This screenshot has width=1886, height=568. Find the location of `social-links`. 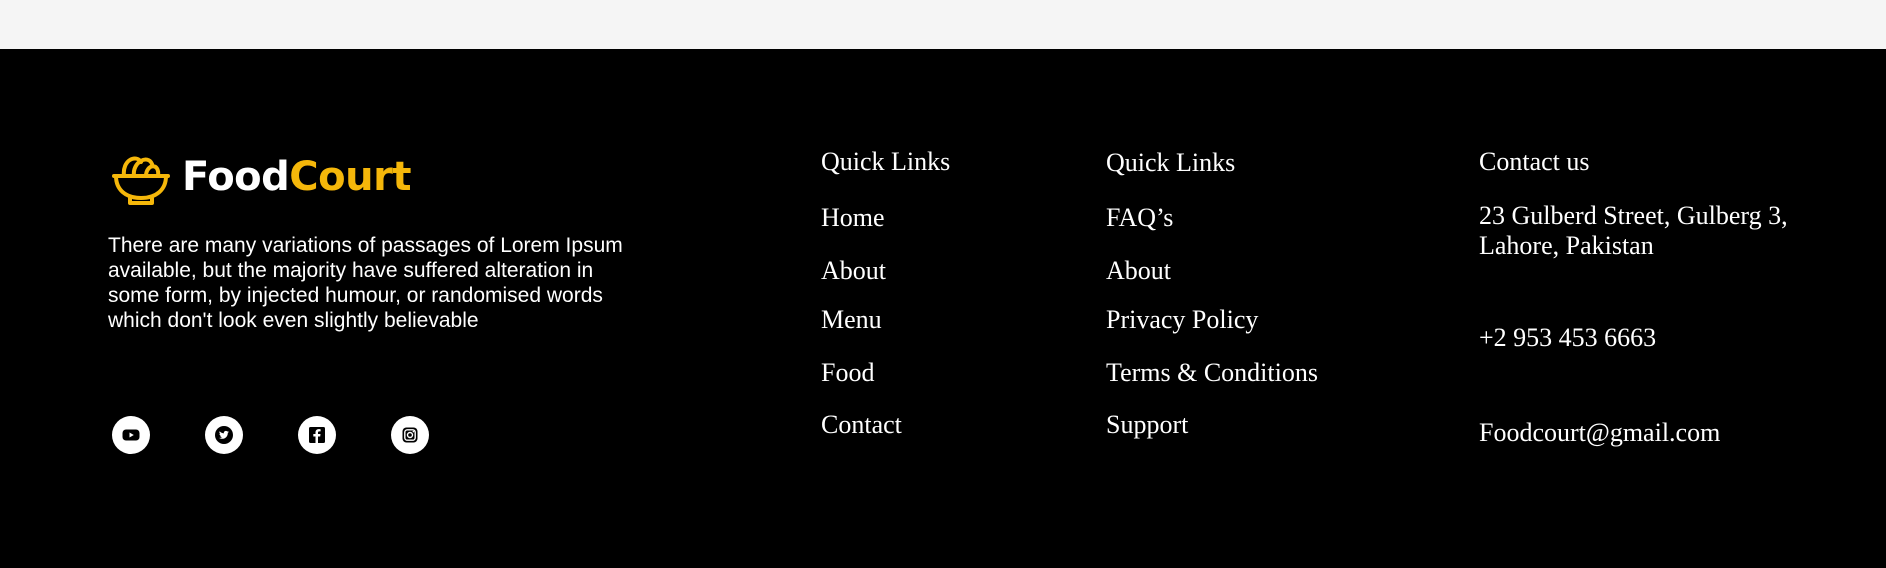

social-links is located at coordinates (298, 435).